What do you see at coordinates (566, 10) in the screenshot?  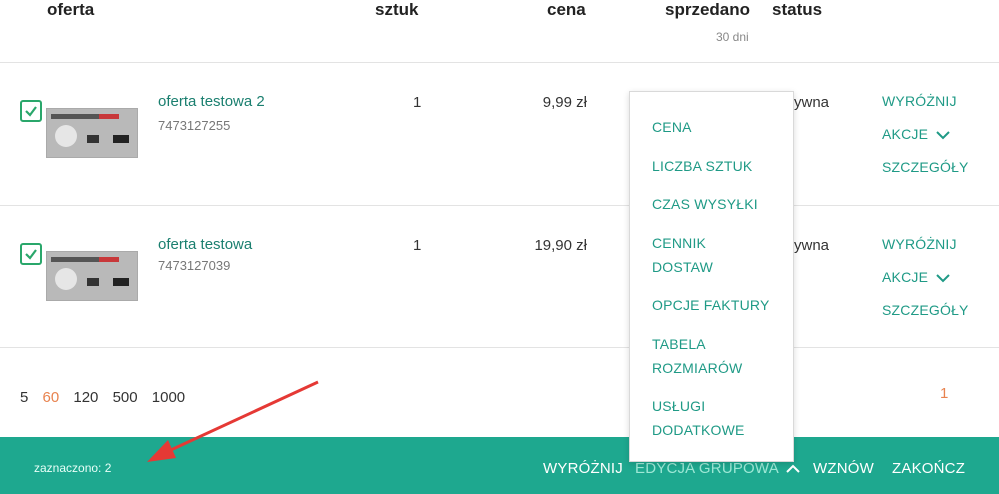 I see `column-header-price: cena` at bounding box center [566, 10].